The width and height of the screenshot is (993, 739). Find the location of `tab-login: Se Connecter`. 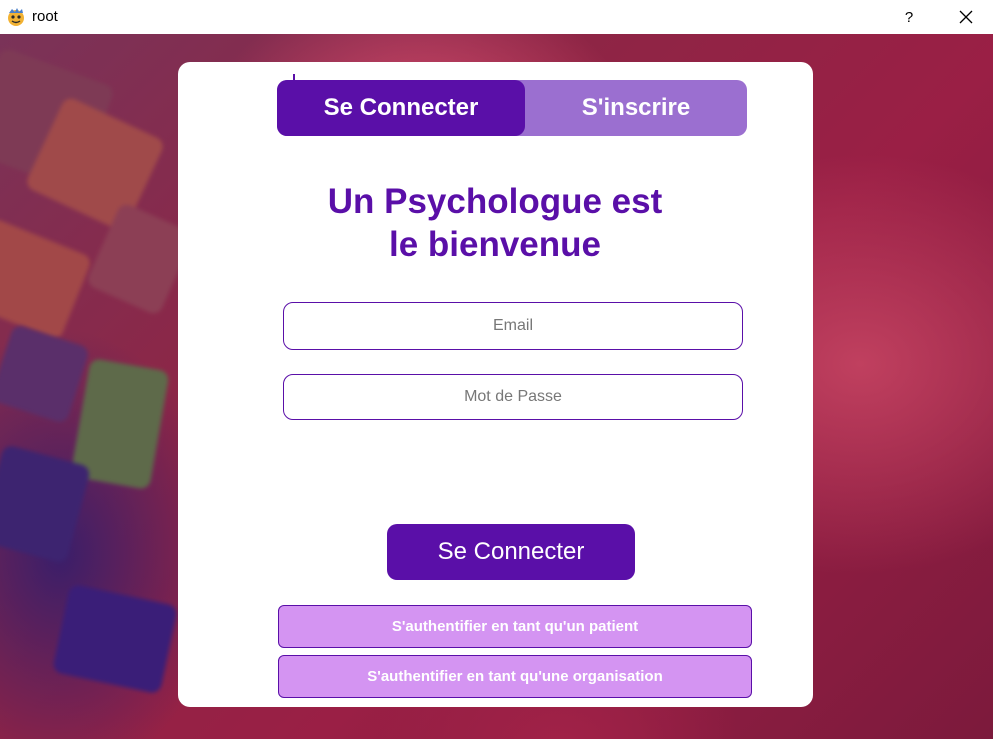

tab-login: Se Connecter is located at coordinates (401, 108).